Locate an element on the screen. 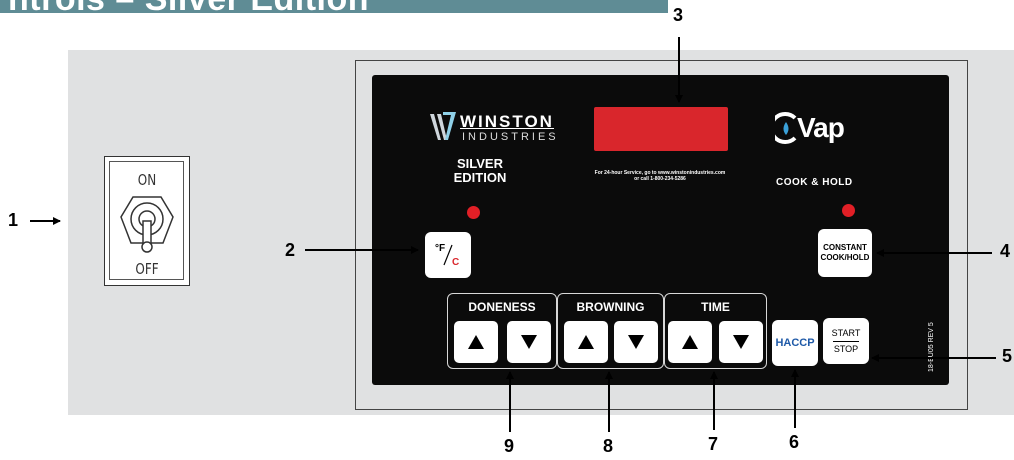  callout-8: 8 is located at coordinates (608, 446).